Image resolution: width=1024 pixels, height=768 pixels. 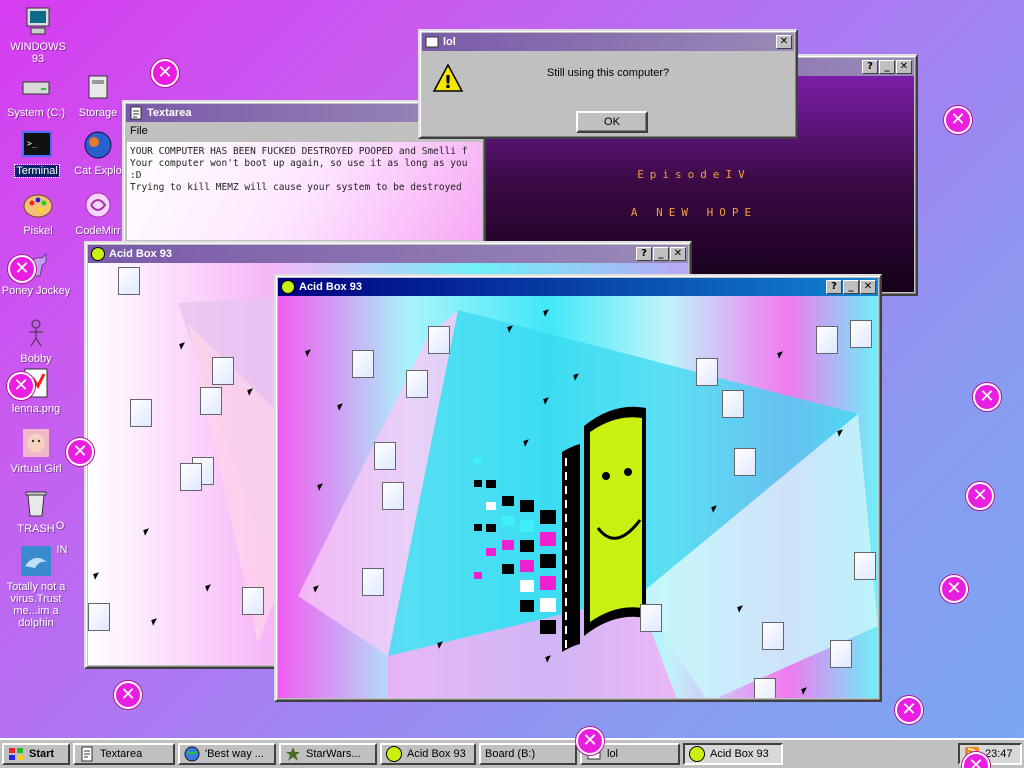 I want to click on partial-icon-o: O, so click(x=60, y=526).